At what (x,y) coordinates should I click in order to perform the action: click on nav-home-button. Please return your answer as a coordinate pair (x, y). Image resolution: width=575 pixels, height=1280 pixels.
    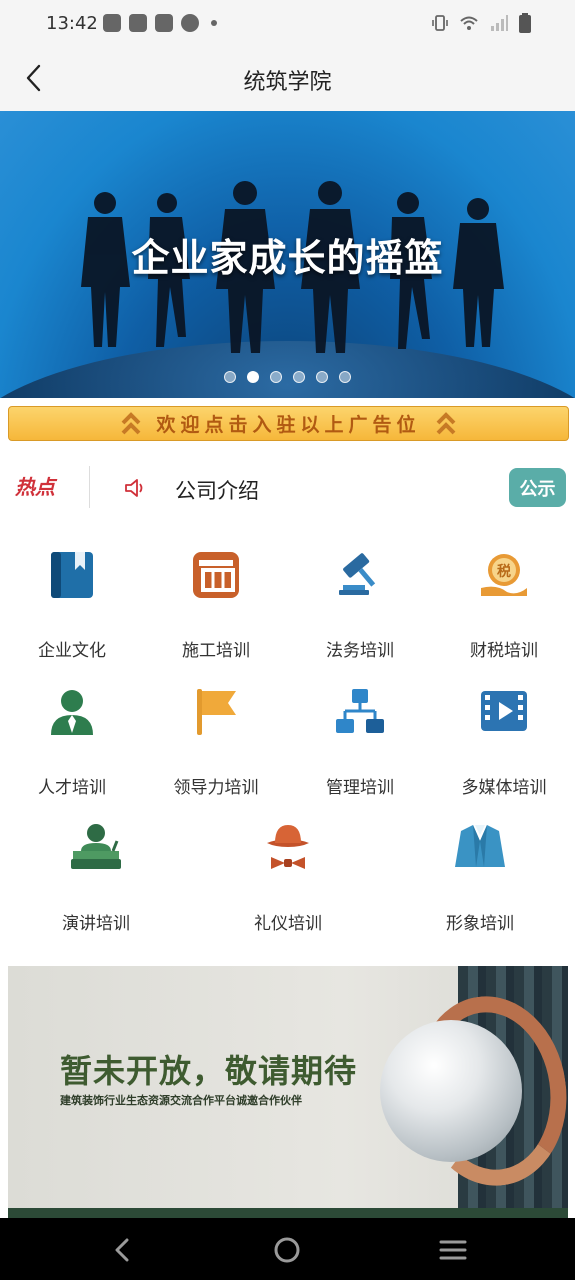
    Looking at the image, I should click on (287, 1250).